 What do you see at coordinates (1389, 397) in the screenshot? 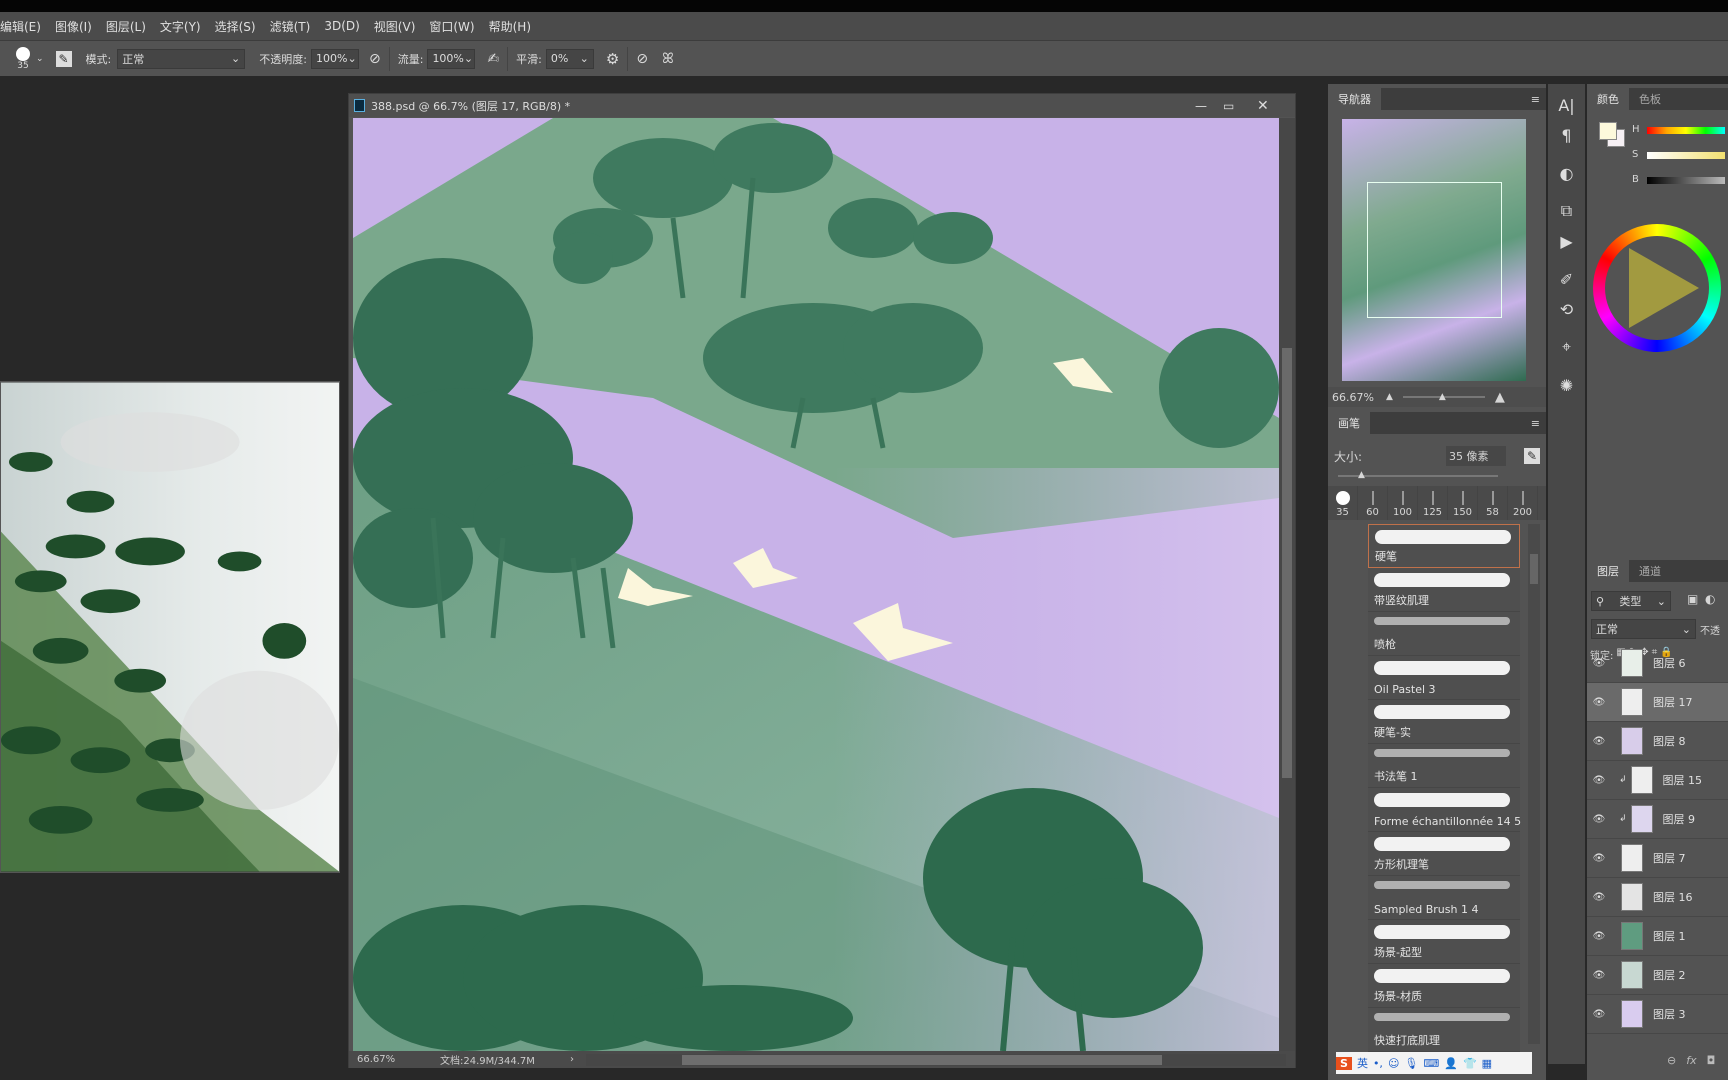
I see `zoom-out-icon: ▲` at bounding box center [1389, 397].